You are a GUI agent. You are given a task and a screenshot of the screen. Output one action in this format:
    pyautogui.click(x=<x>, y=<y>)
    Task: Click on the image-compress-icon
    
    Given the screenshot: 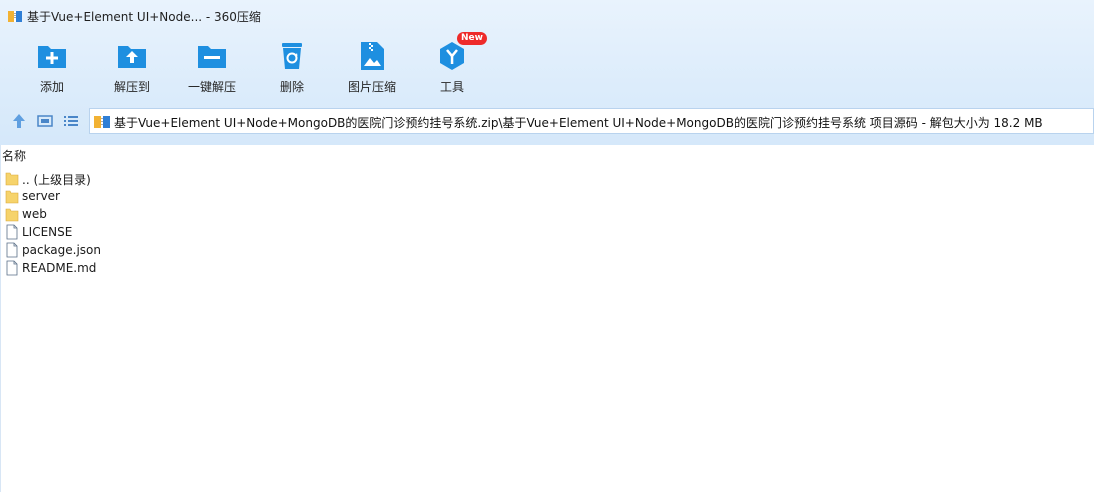 What is the action you would take?
    pyautogui.click(x=372, y=56)
    